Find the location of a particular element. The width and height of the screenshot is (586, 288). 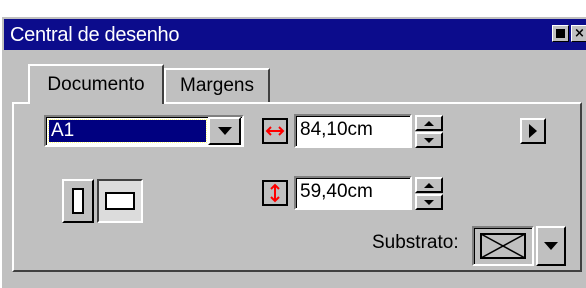

close-icon: × is located at coordinates (579, 33).